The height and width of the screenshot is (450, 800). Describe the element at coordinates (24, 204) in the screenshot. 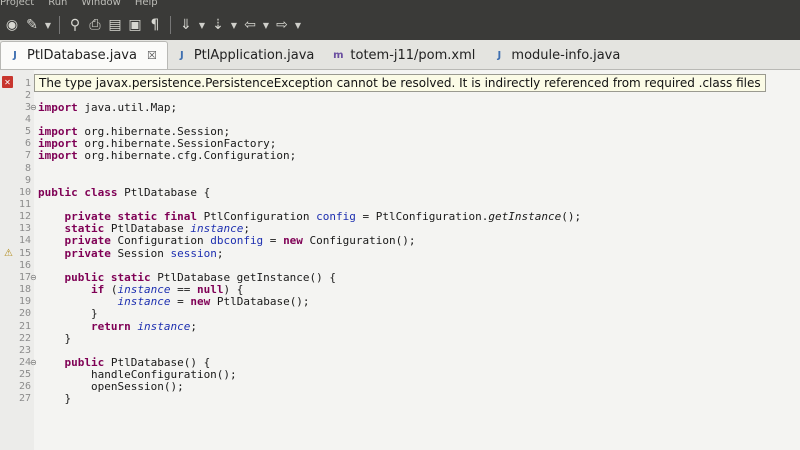

I see `line-number: 11` at that location.